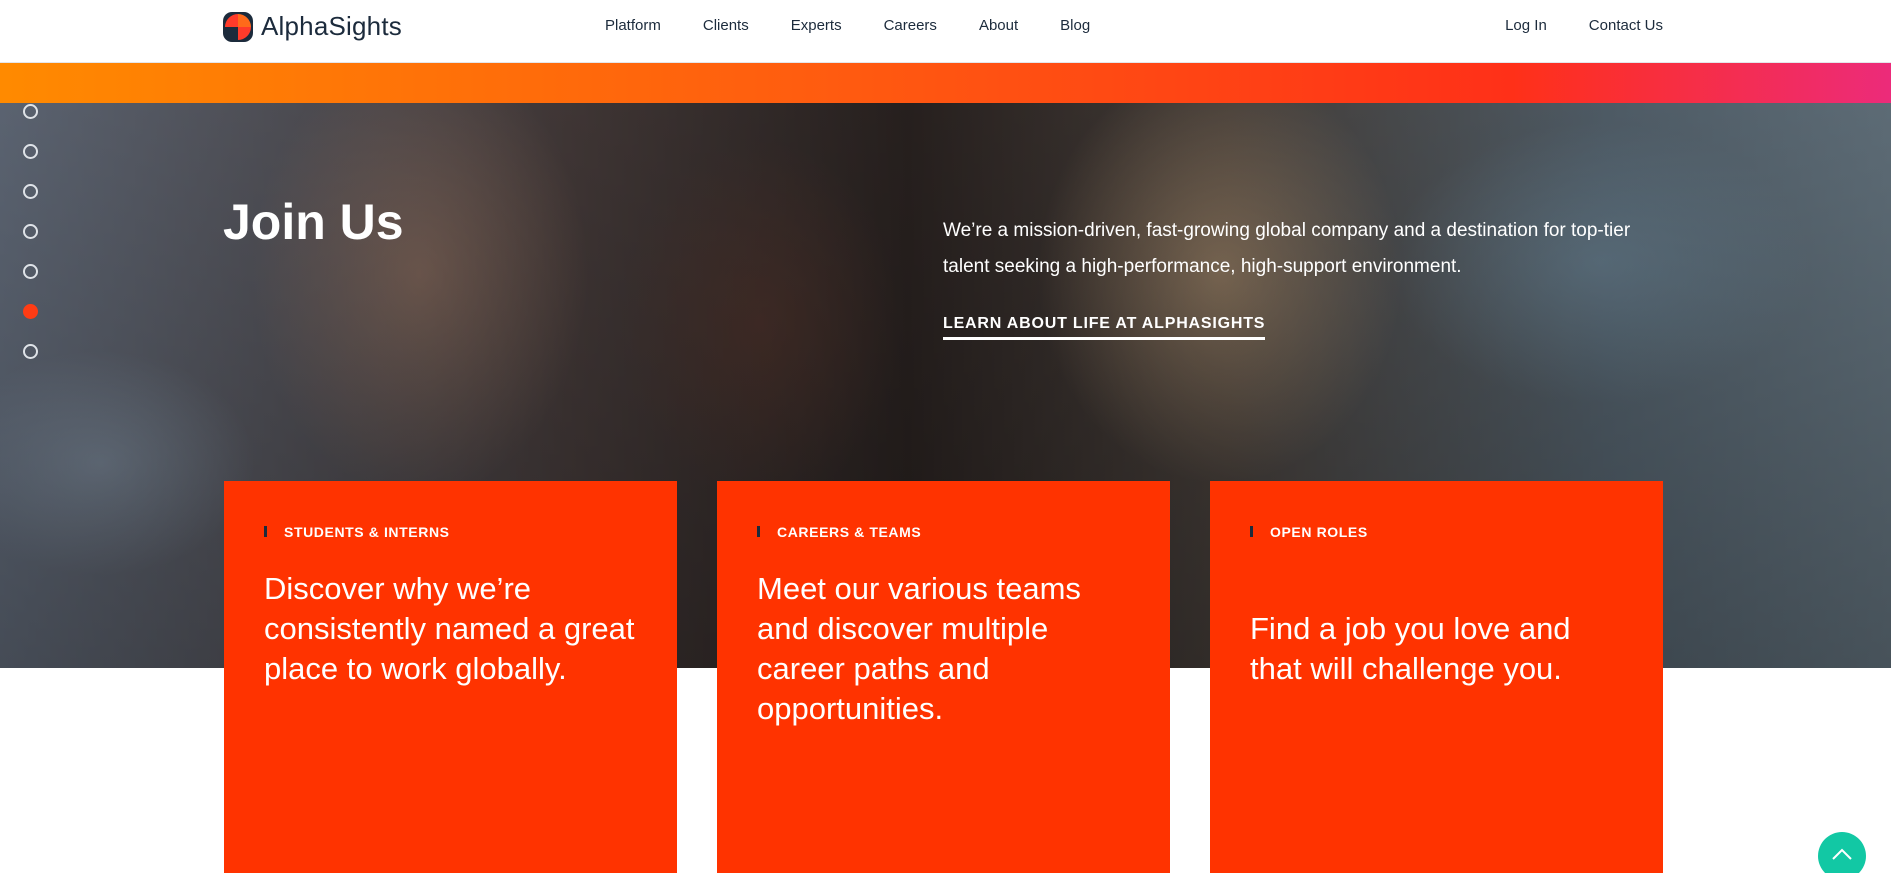 The width and height of the screenshot is (1891, 873). Describe the element at coordinates (313, 222) in the screenshot. I see `hero-title: Join Us` at that location.